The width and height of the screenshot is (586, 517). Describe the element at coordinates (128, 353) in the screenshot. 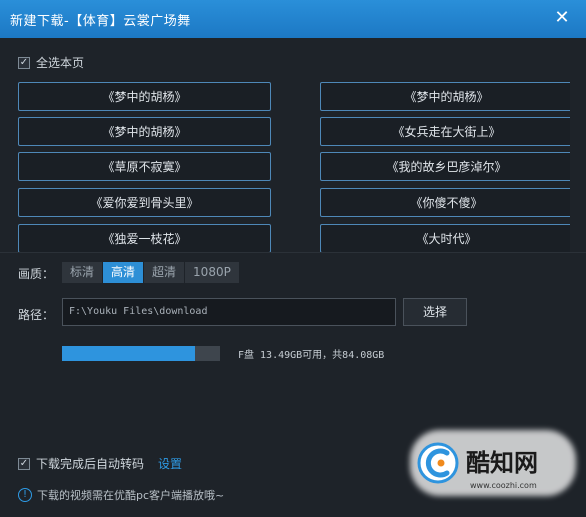

I see `disk-usage-fill` at that location.